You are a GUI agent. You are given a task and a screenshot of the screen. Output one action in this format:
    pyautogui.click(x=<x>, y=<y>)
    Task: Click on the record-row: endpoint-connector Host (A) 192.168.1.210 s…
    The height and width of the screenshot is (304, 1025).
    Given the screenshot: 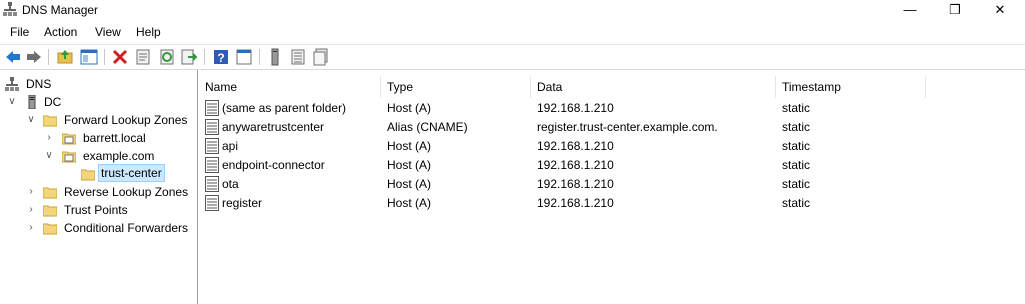 What is the action you would take?
    pyautogui.click(x=612, y=165)
    